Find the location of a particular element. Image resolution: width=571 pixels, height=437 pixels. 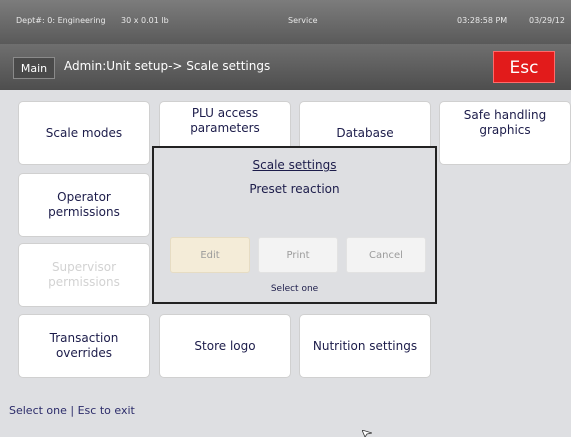

mouse-cursor-icon is located at coordinates (367, 433).